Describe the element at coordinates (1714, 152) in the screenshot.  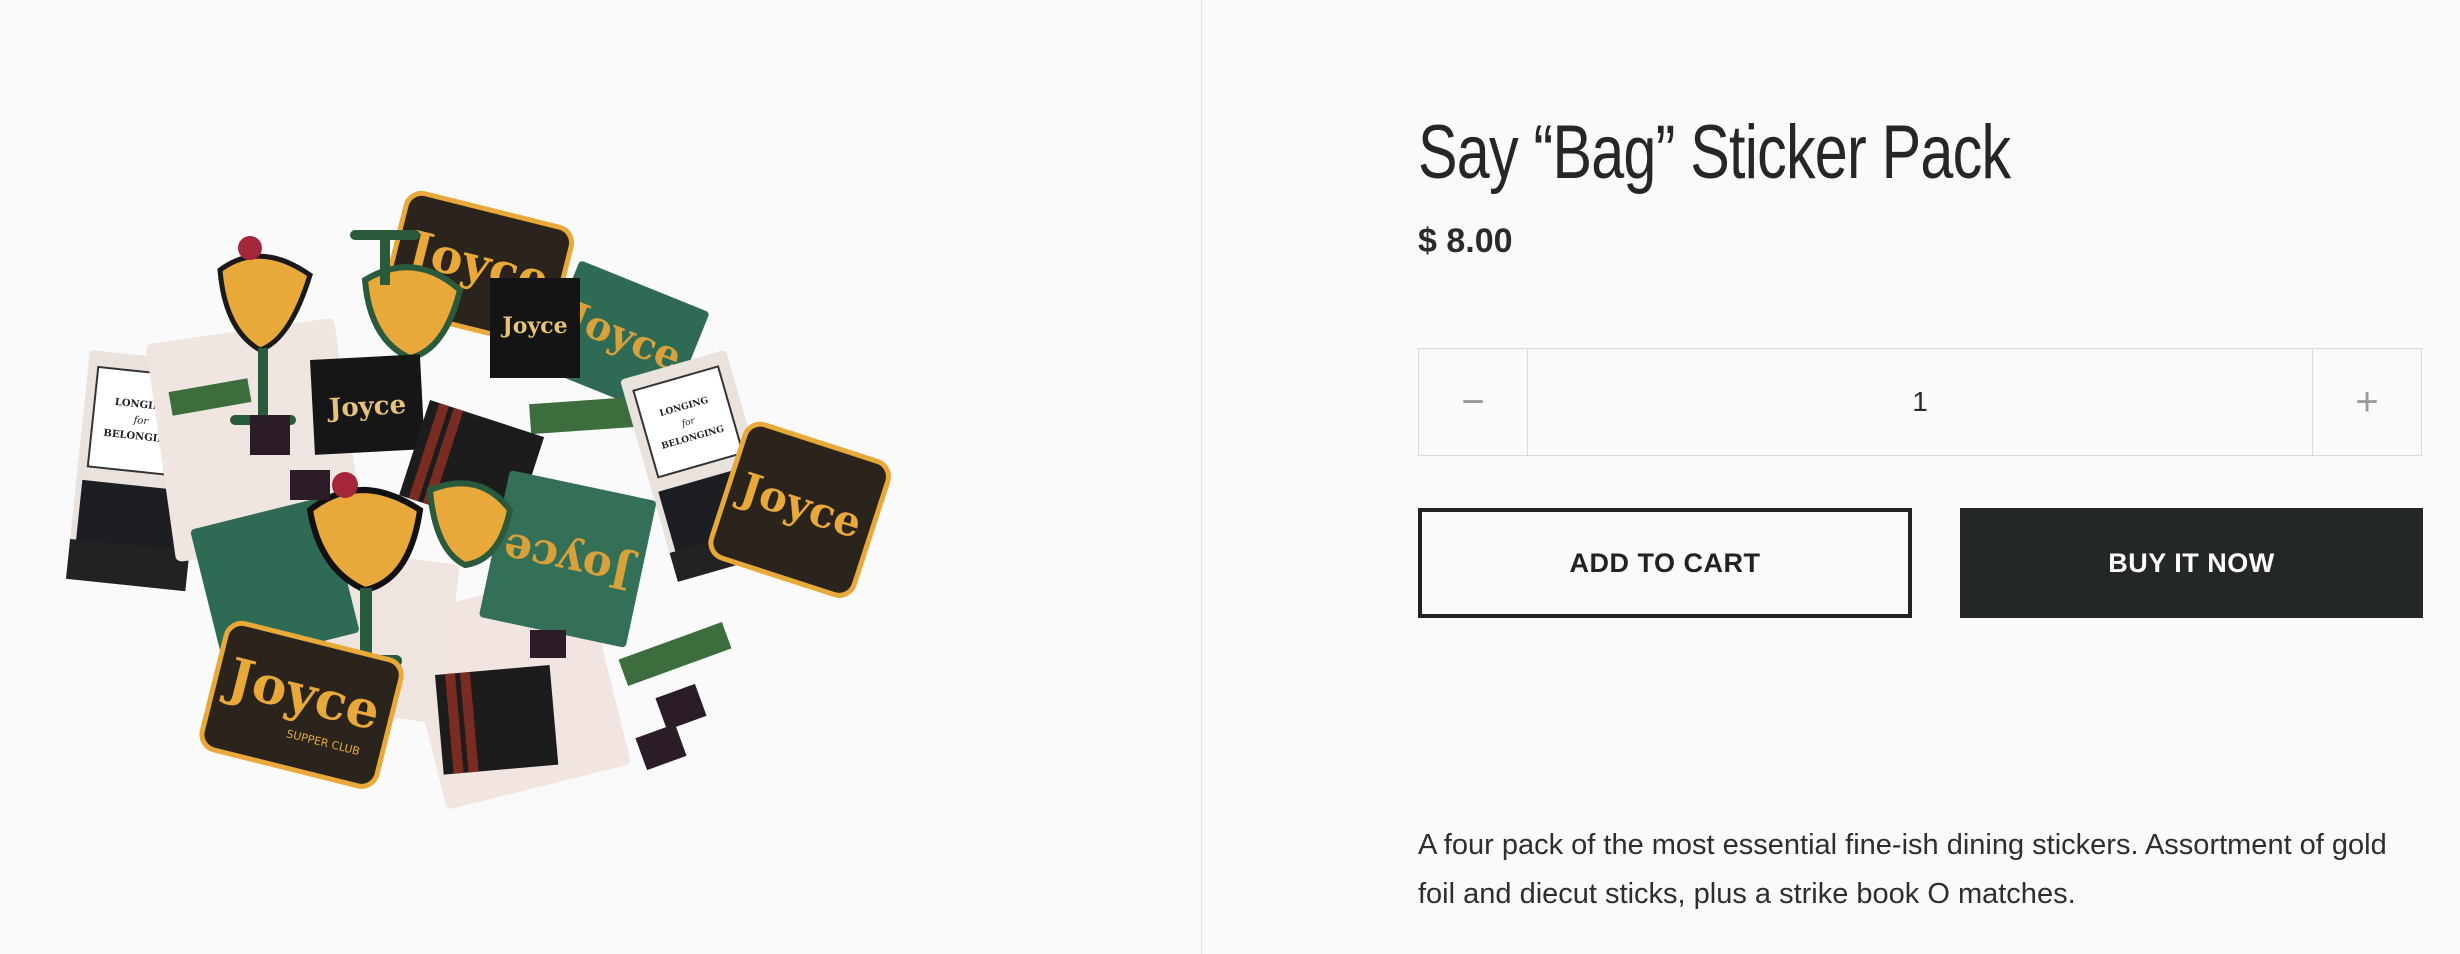
I see `product-title: Say “Bag” Sticker Pack` at that location.